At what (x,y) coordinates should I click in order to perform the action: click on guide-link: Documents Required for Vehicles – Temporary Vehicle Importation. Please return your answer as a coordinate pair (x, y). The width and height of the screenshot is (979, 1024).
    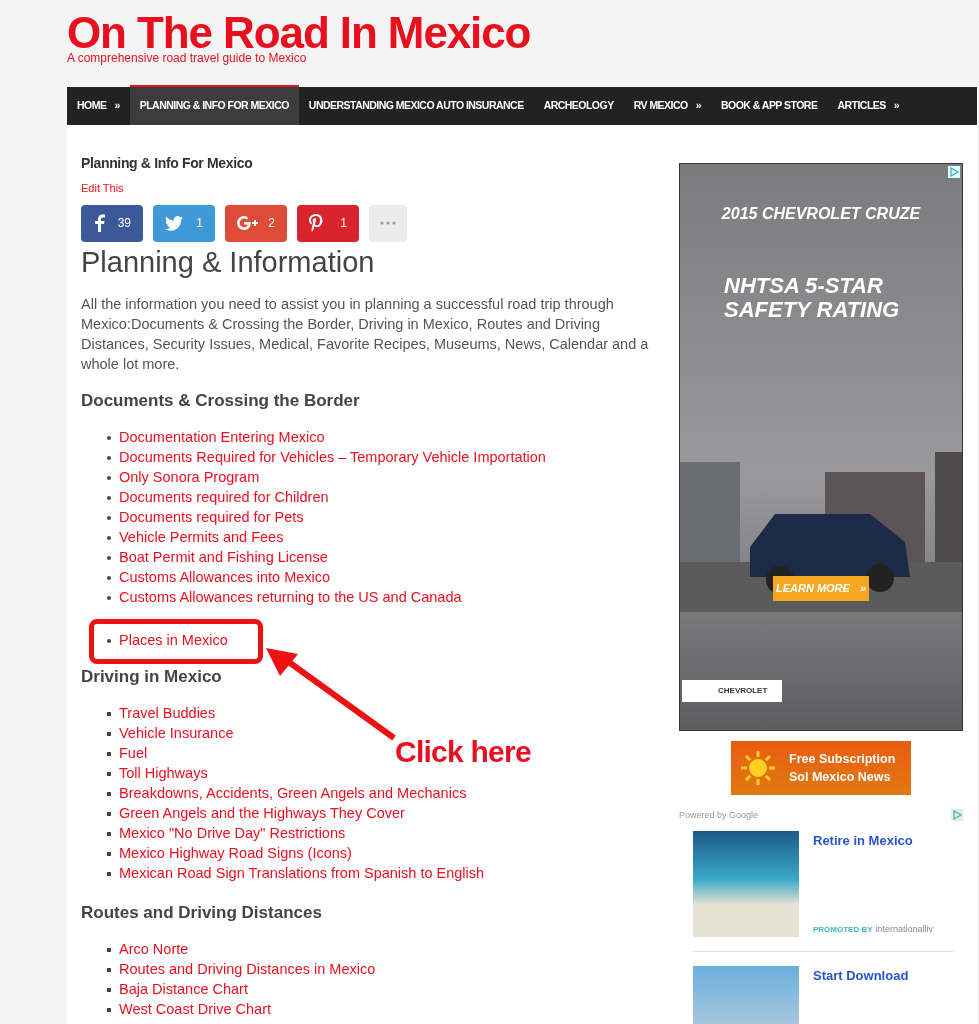
    Looking at the image, I should click on (332, 457).